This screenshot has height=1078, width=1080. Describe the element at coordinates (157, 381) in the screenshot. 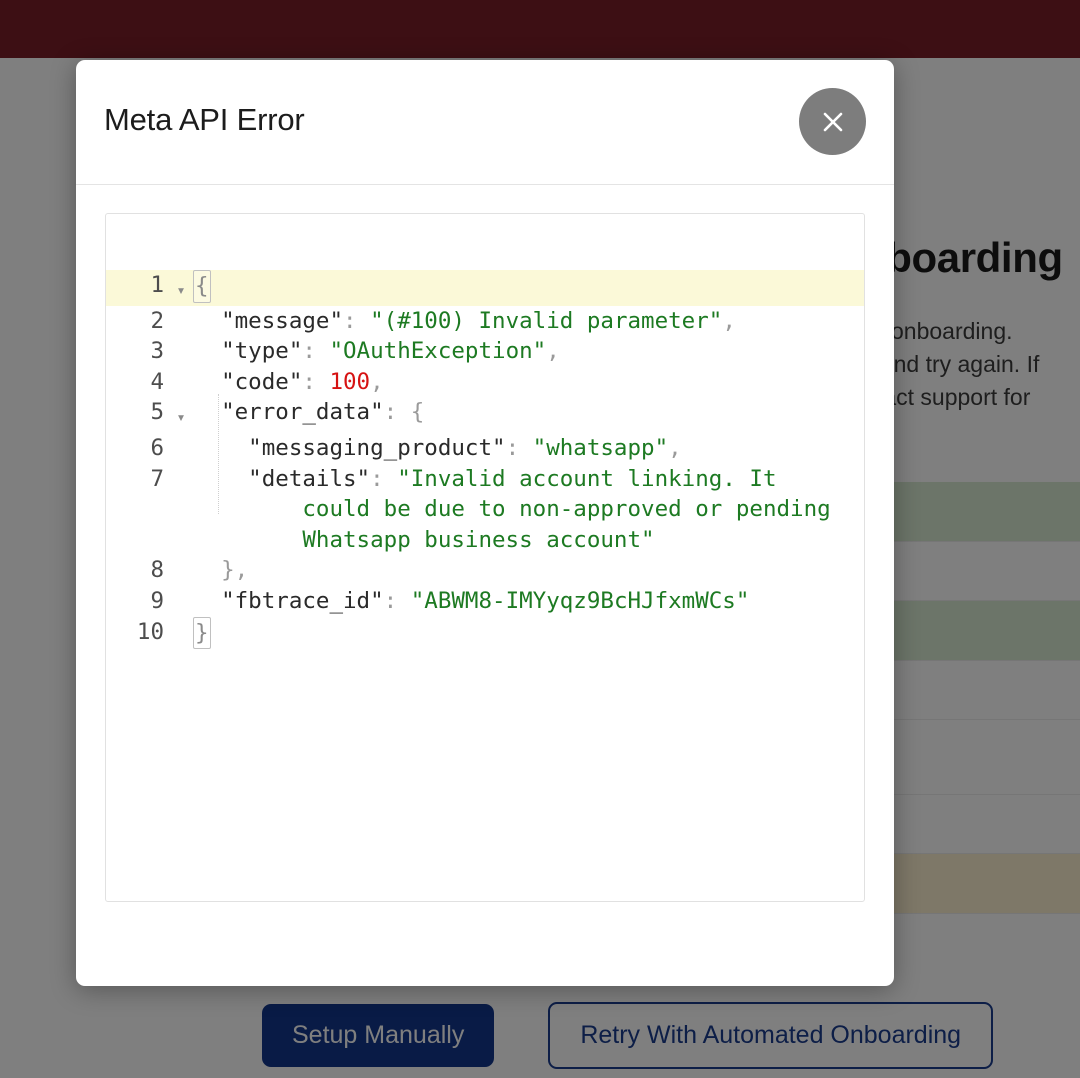

I see `line-number: 4` at that location.